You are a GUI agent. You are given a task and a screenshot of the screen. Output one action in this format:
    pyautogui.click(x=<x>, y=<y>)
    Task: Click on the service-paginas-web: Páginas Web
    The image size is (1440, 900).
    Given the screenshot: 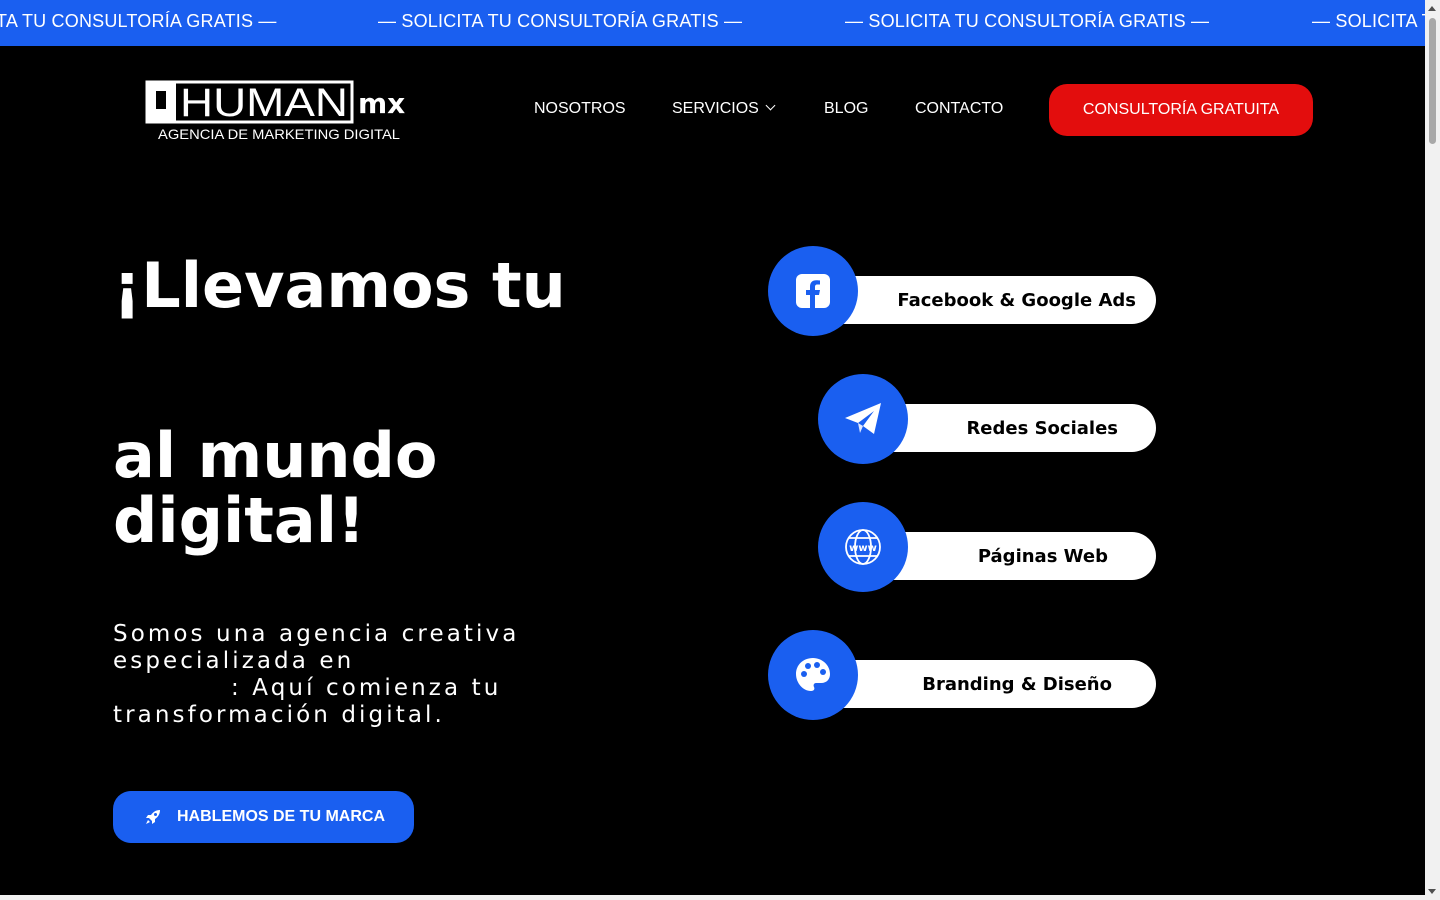 What is the action you would take?
    pyautogui.click(x=1012, y=556)
    